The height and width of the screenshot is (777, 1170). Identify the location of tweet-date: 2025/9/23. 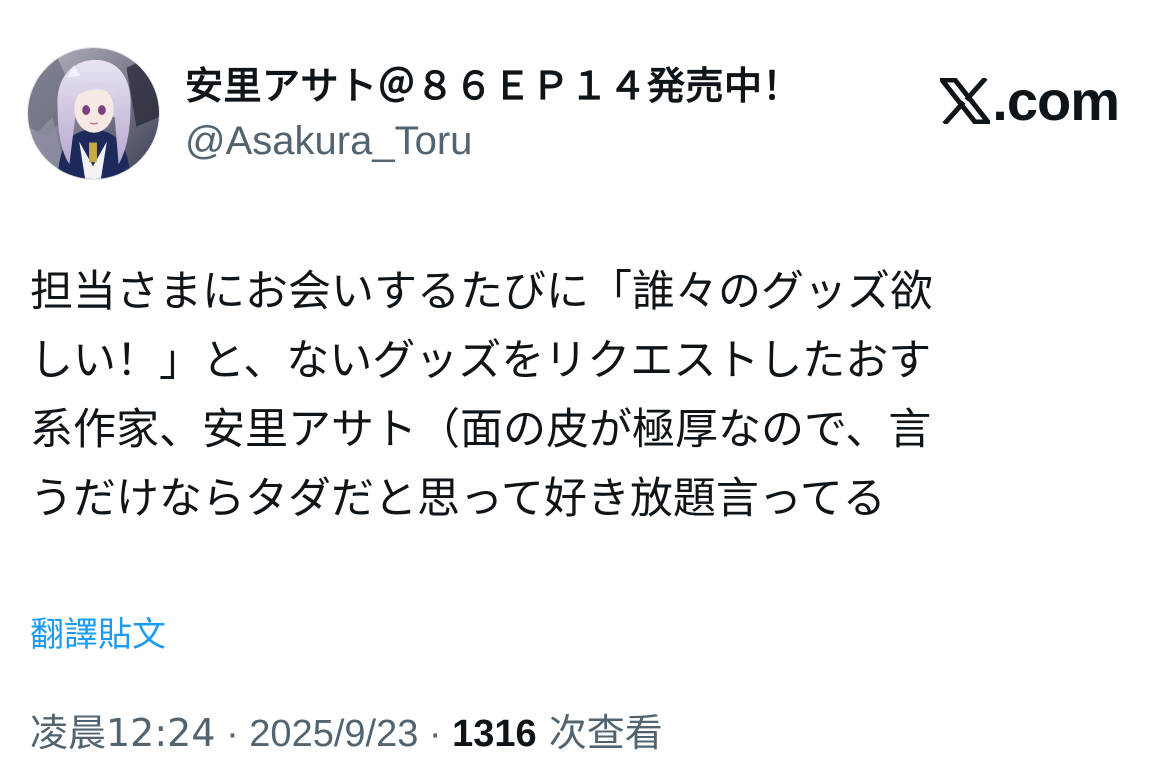
(333, 734).